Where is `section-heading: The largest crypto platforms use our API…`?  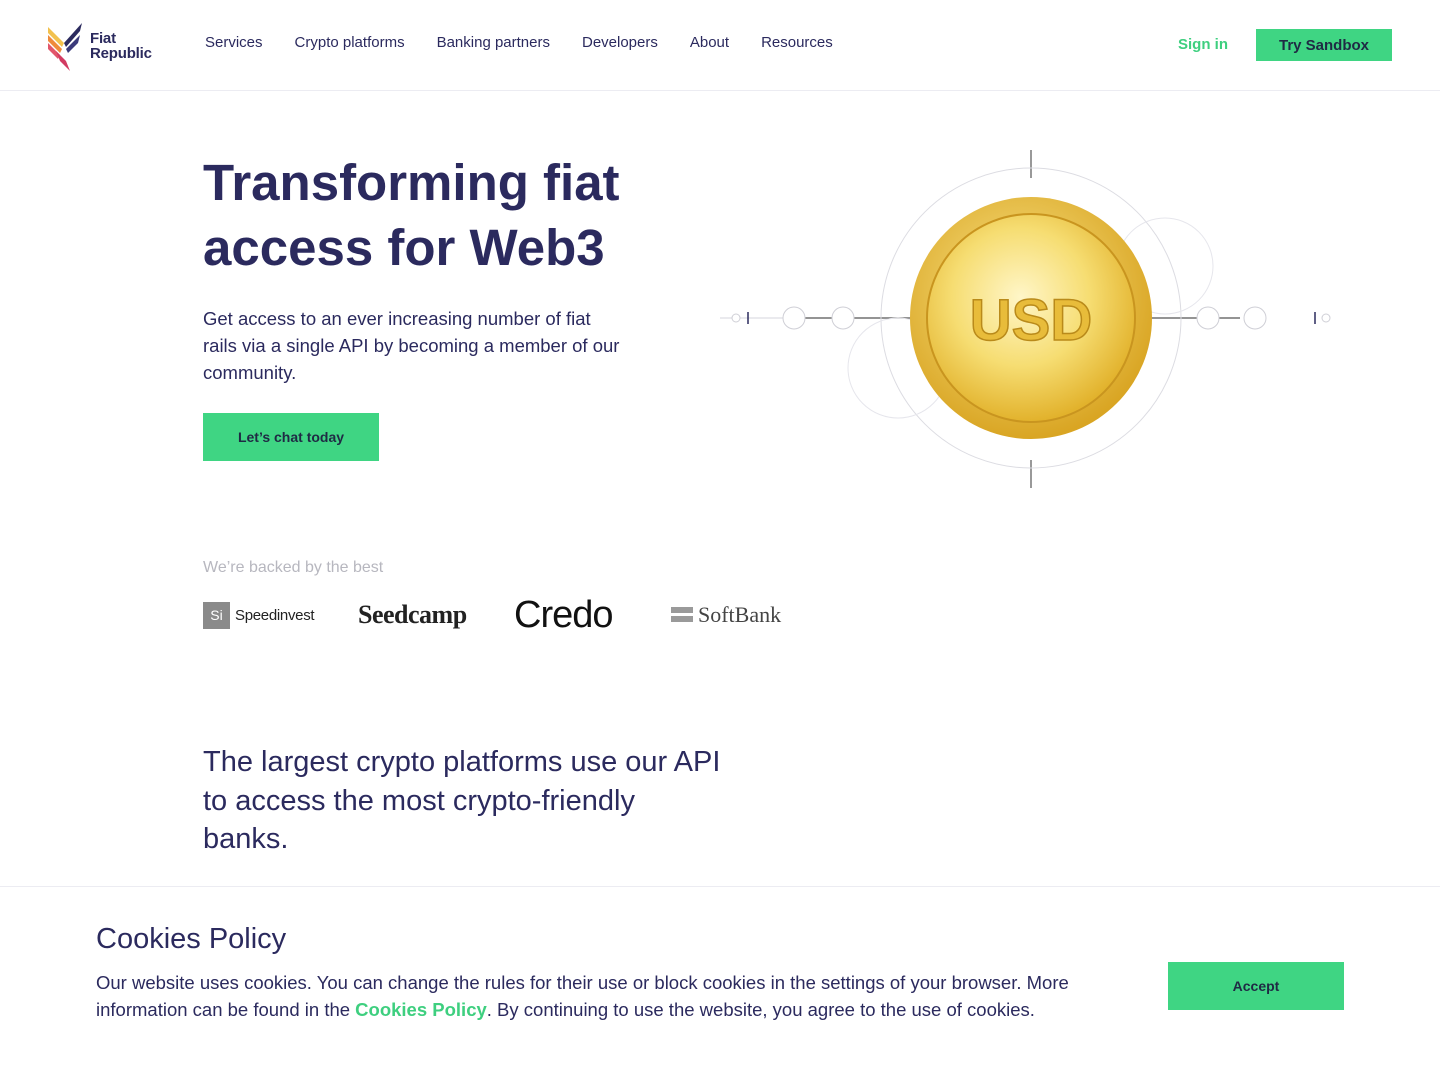 section-heading: The largest crypto platforms use our API… is located at coordinates (462, 800).